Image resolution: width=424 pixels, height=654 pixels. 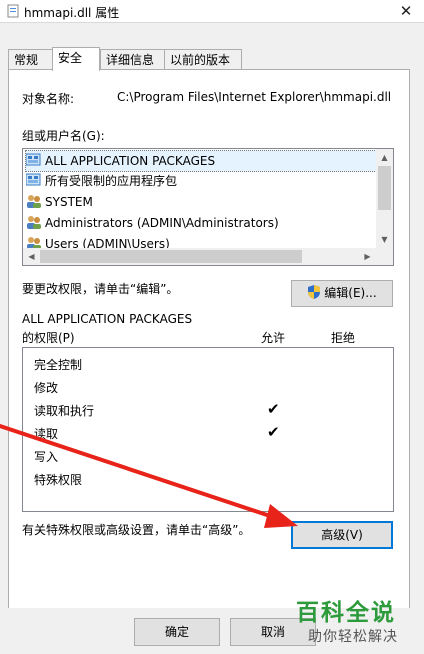 I want to click on deny-header: 拒绝, so click(x=343, y=338).